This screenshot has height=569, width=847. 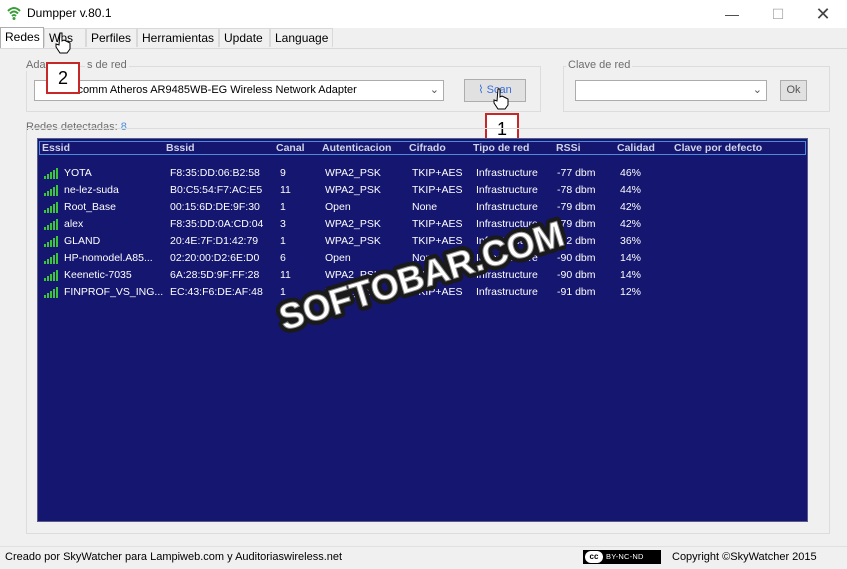 I want to click on bssid-cell: B0:C5:54:F7:AC:E5, so click(x=216, y=190).